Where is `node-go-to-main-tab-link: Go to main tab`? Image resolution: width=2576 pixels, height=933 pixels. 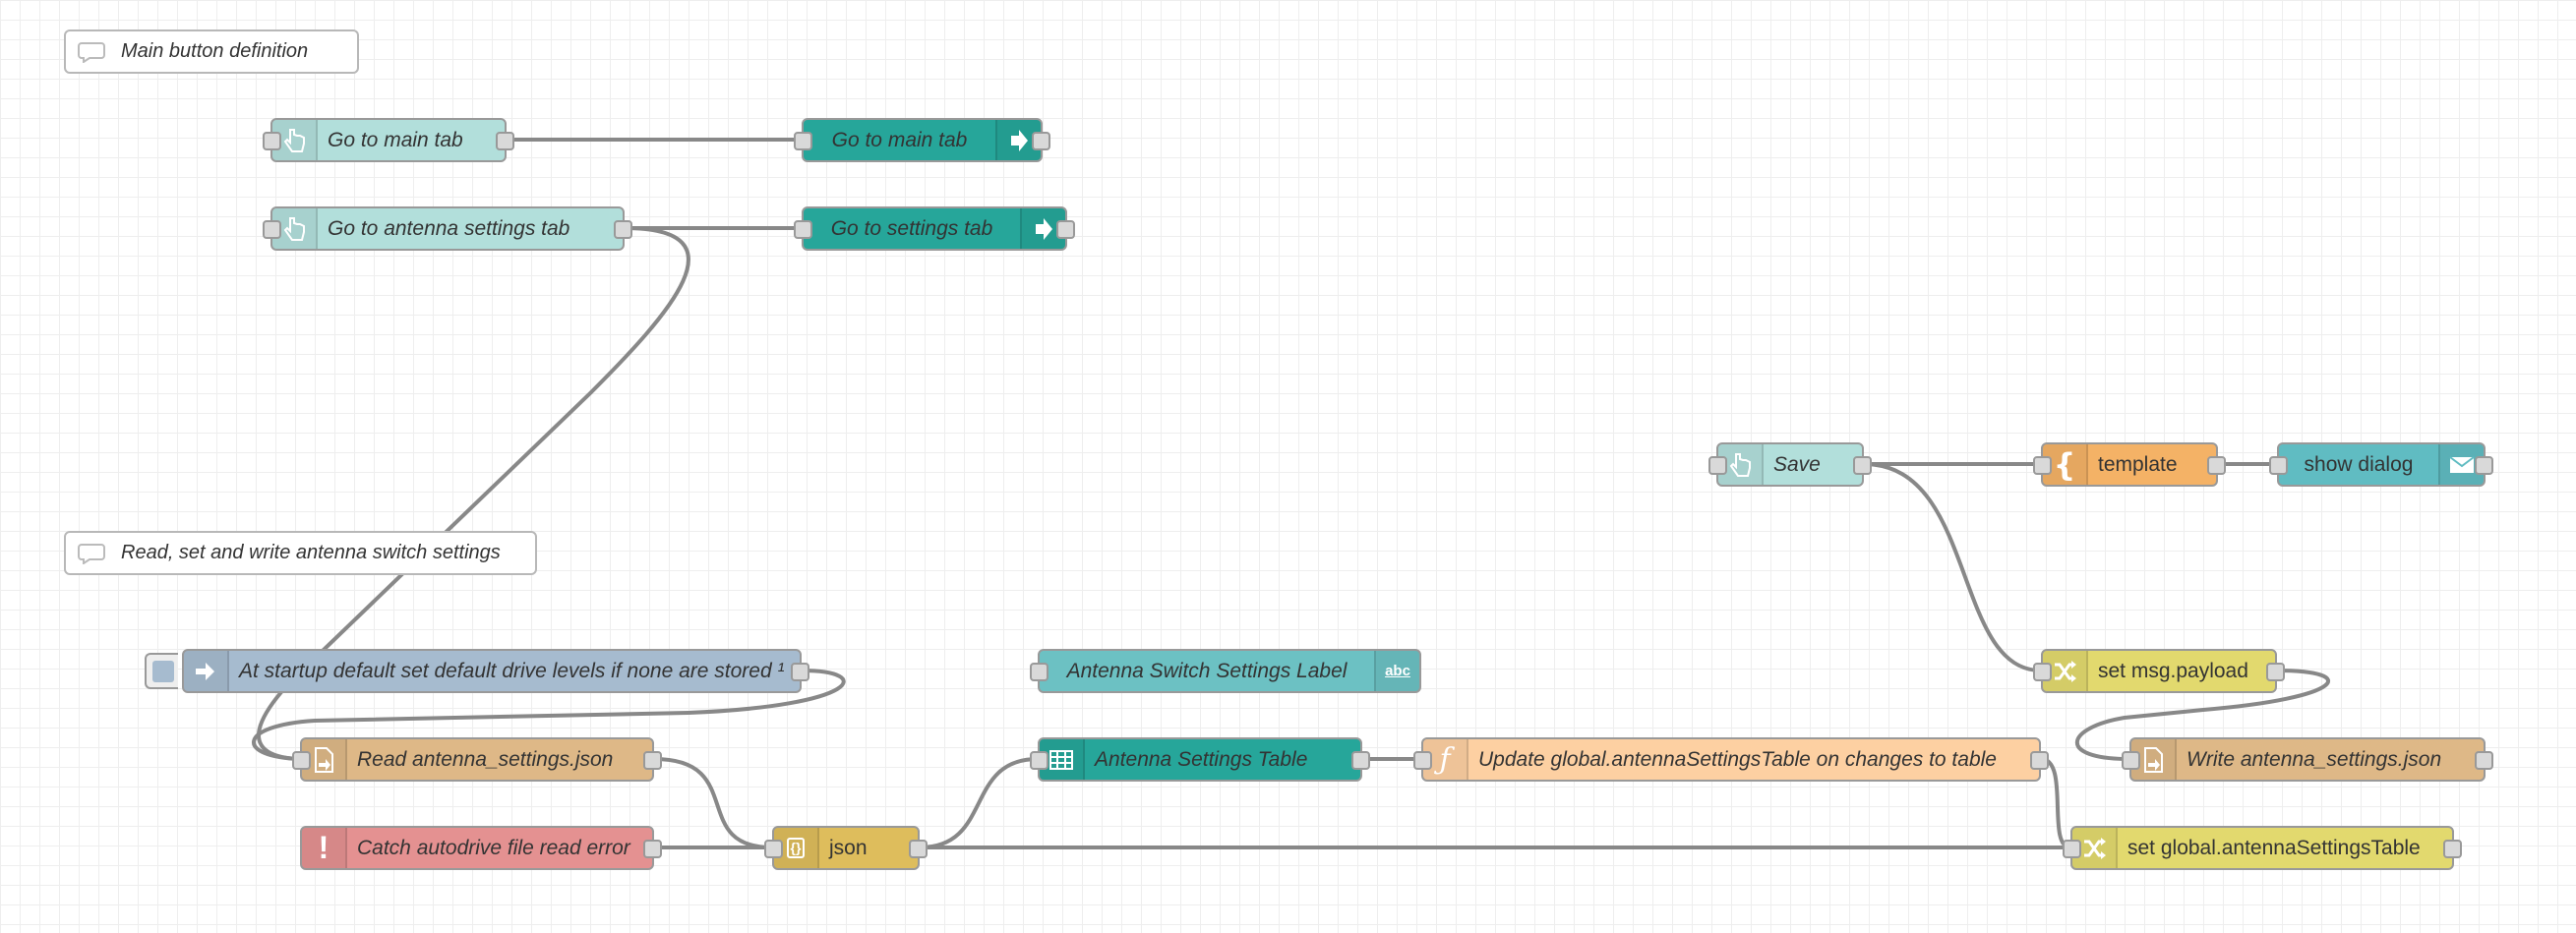
node-go-to-main-tab-link: Go to main tab is located at coordinates (922, 140).